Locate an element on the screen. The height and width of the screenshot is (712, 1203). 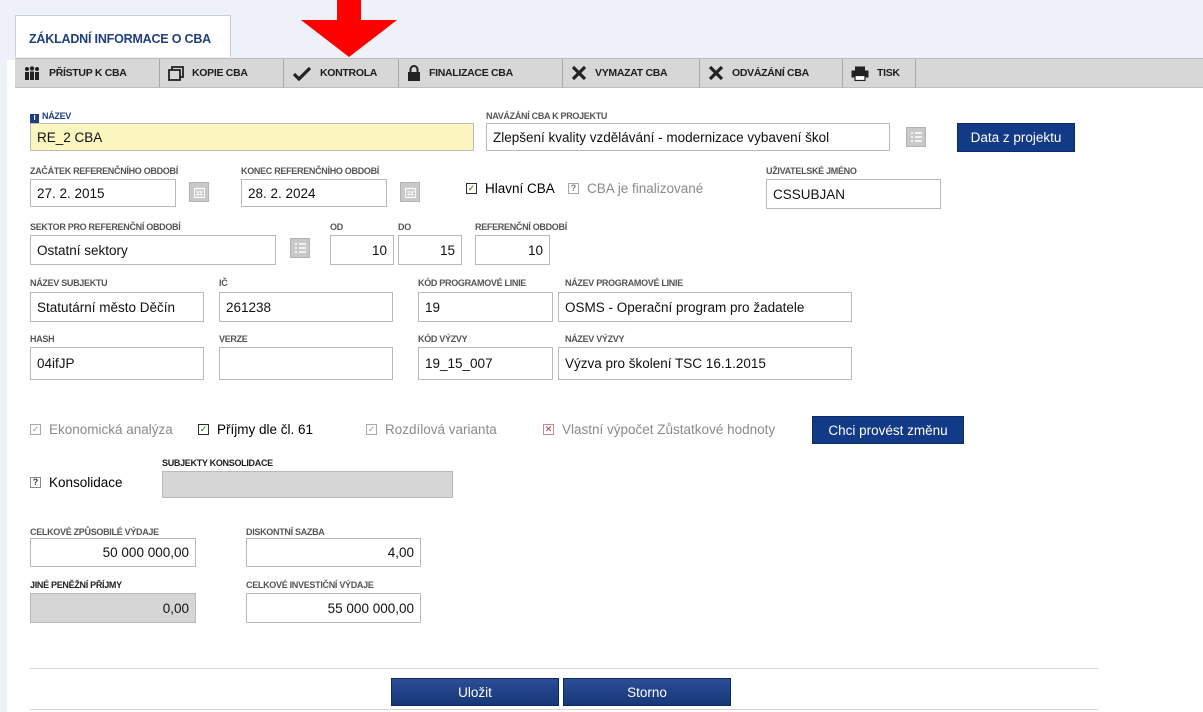
red-arrow-annotation is located at coordinates (349, 28).